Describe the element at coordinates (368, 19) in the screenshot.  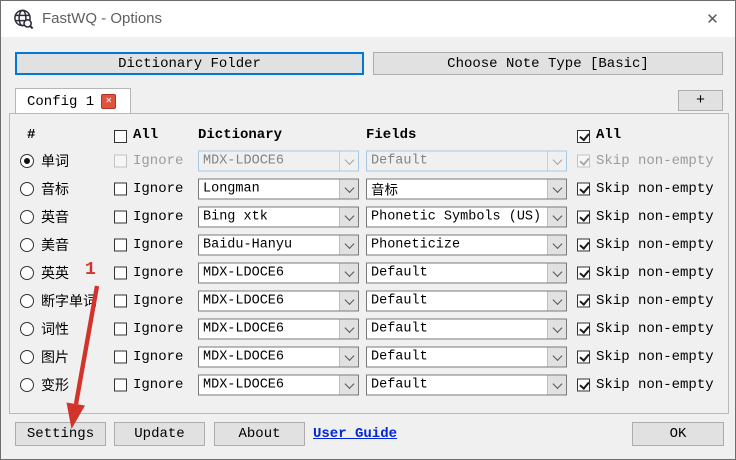
I see `title-bar: FastWQ - Options ✕` at that location.